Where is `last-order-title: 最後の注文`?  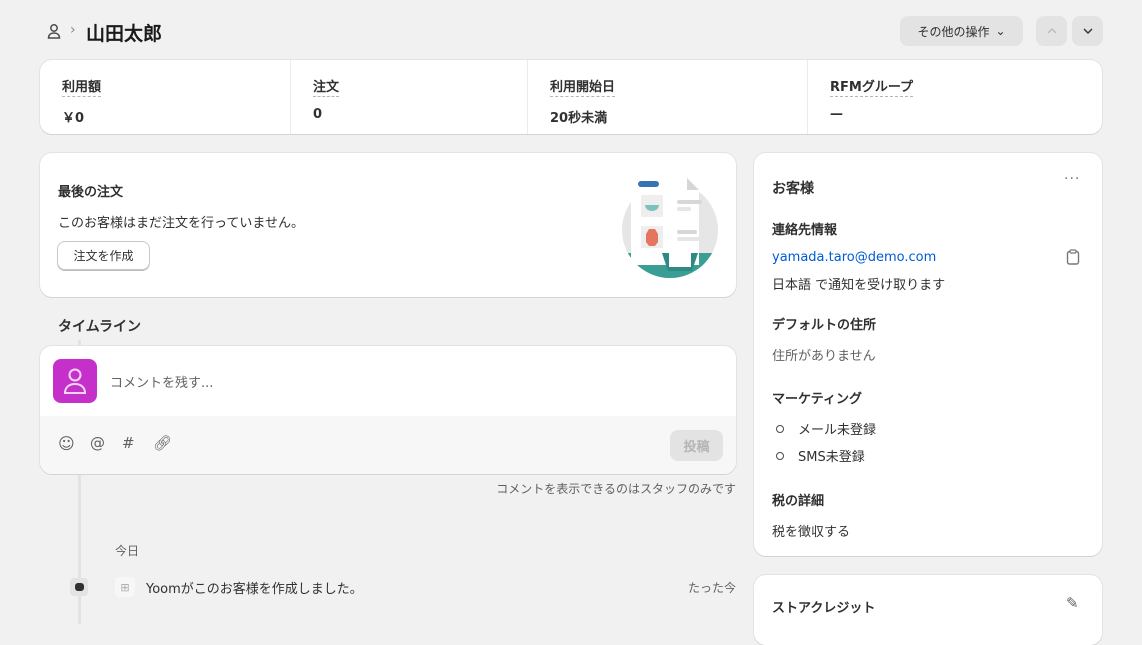
last-order-title: 最後の注文 is located at coordinates (91, 192).